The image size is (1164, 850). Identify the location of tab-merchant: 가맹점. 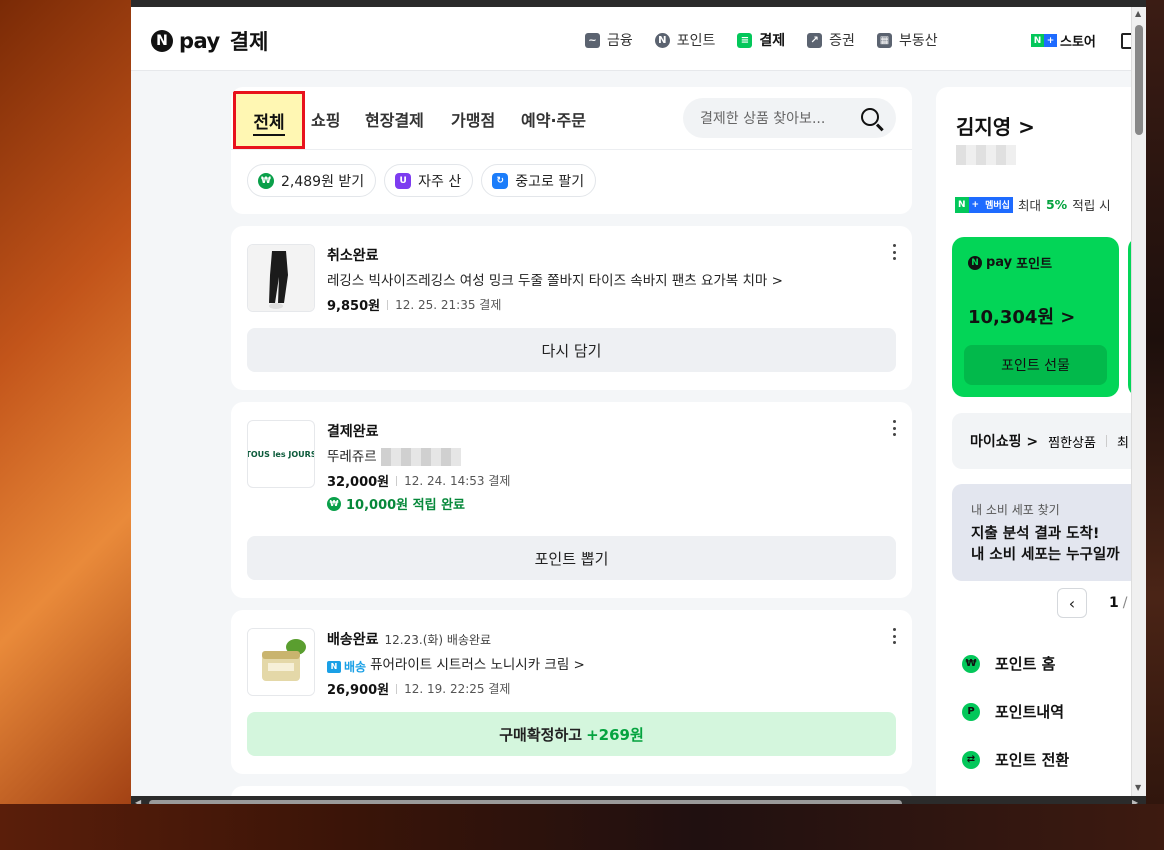
(473, 119).